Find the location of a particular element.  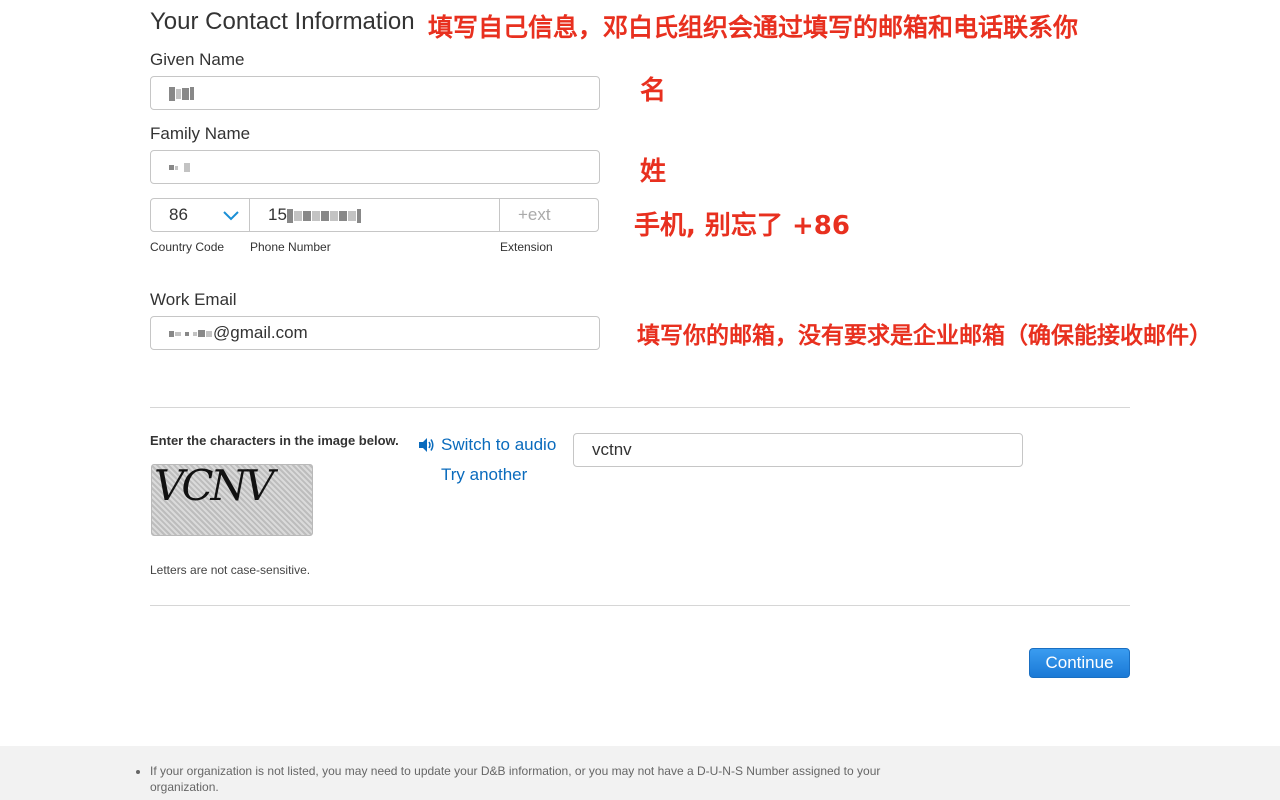

captcha-input: vctnv is located at coordinates (798, 450).